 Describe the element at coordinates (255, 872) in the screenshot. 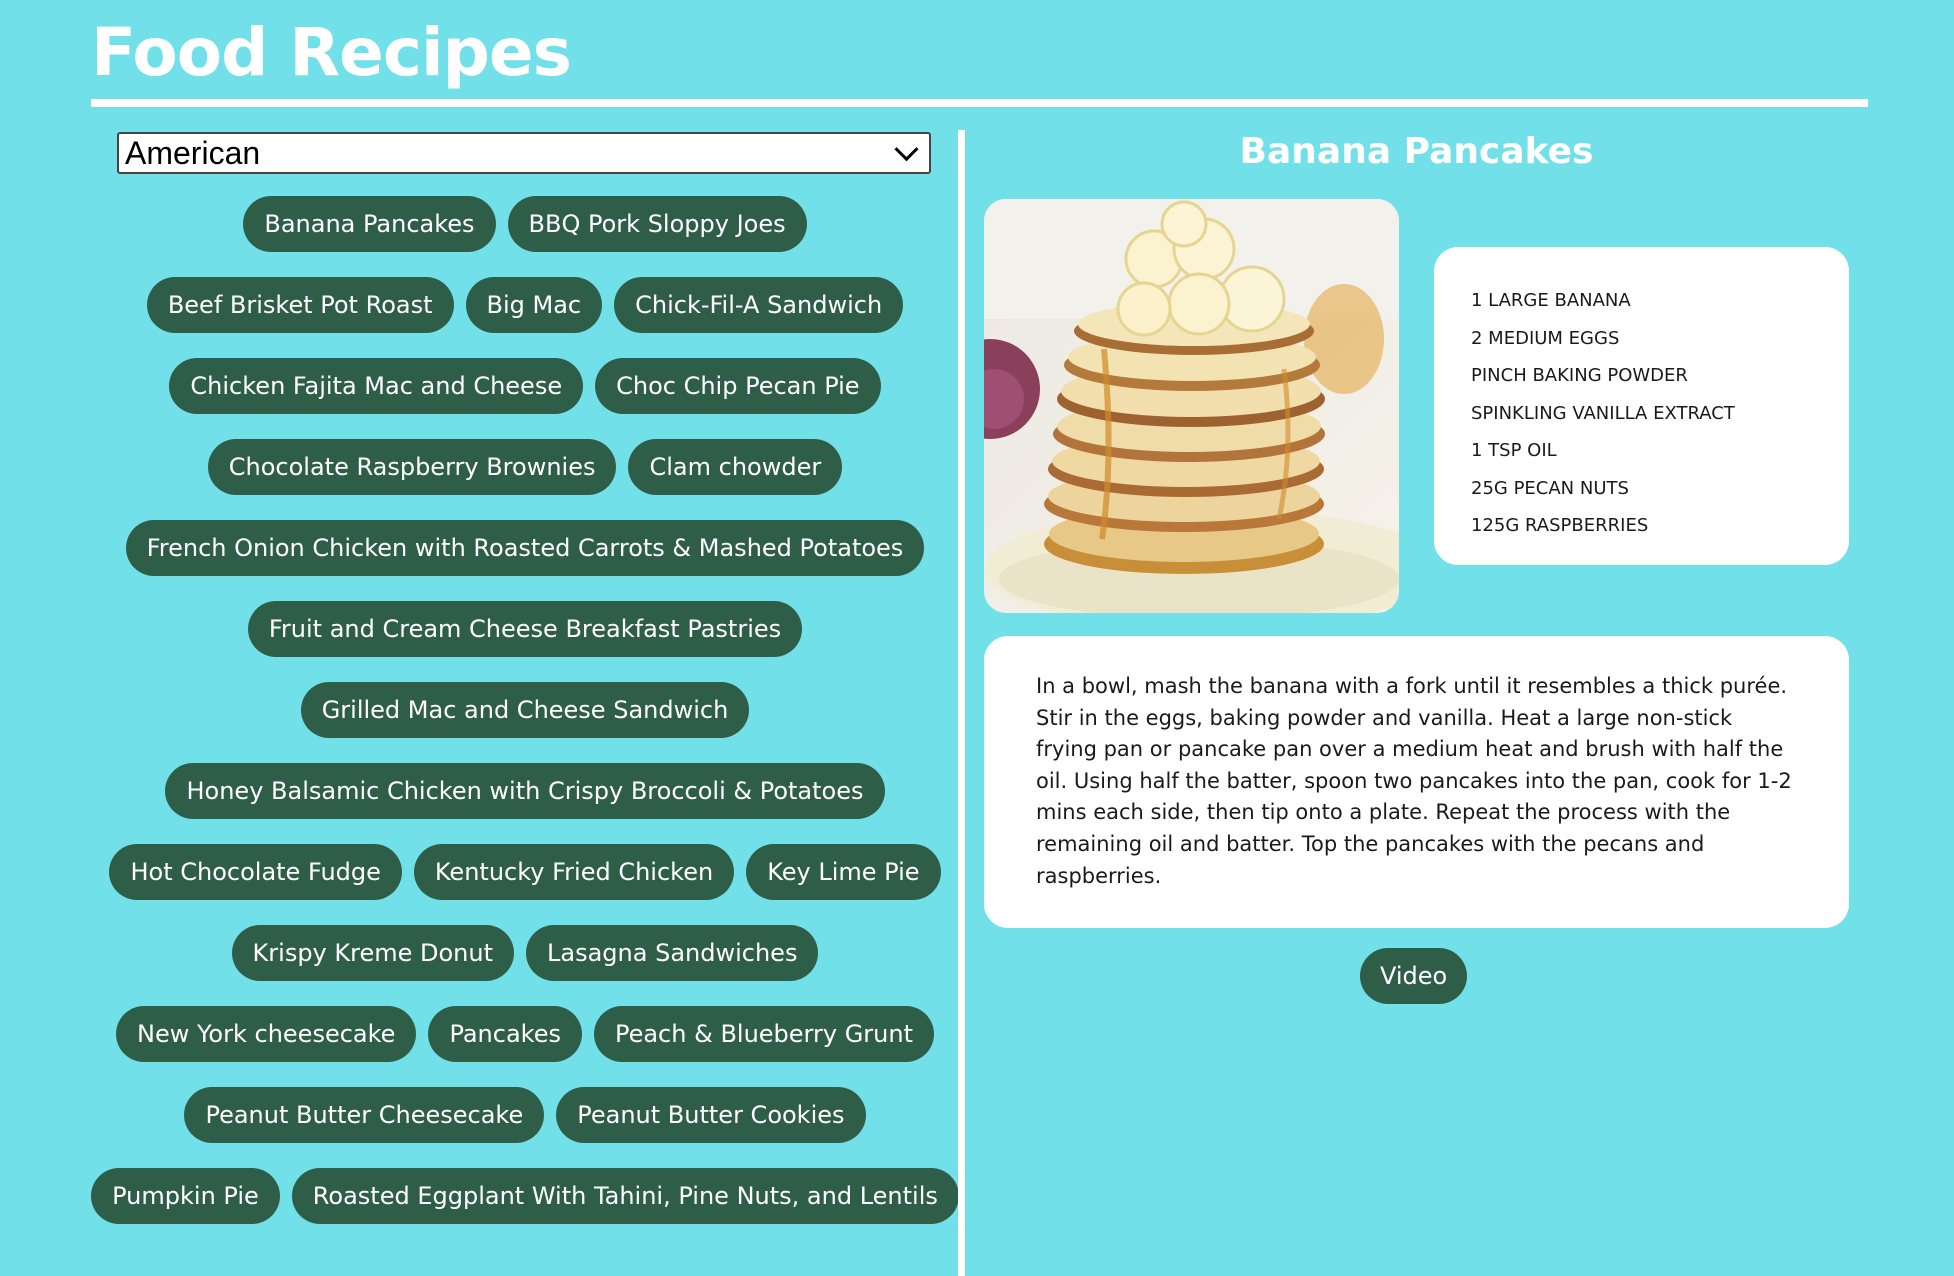

I see `recipe-button: Hot Chocolate Fudge` at that location.